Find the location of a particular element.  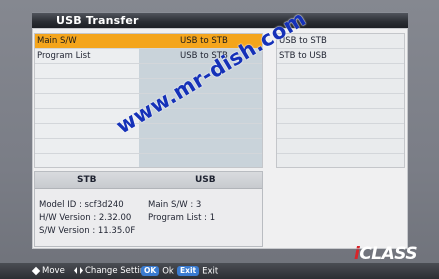

option-list: USB to STB STB to USB is located at coordinates (340, 100).